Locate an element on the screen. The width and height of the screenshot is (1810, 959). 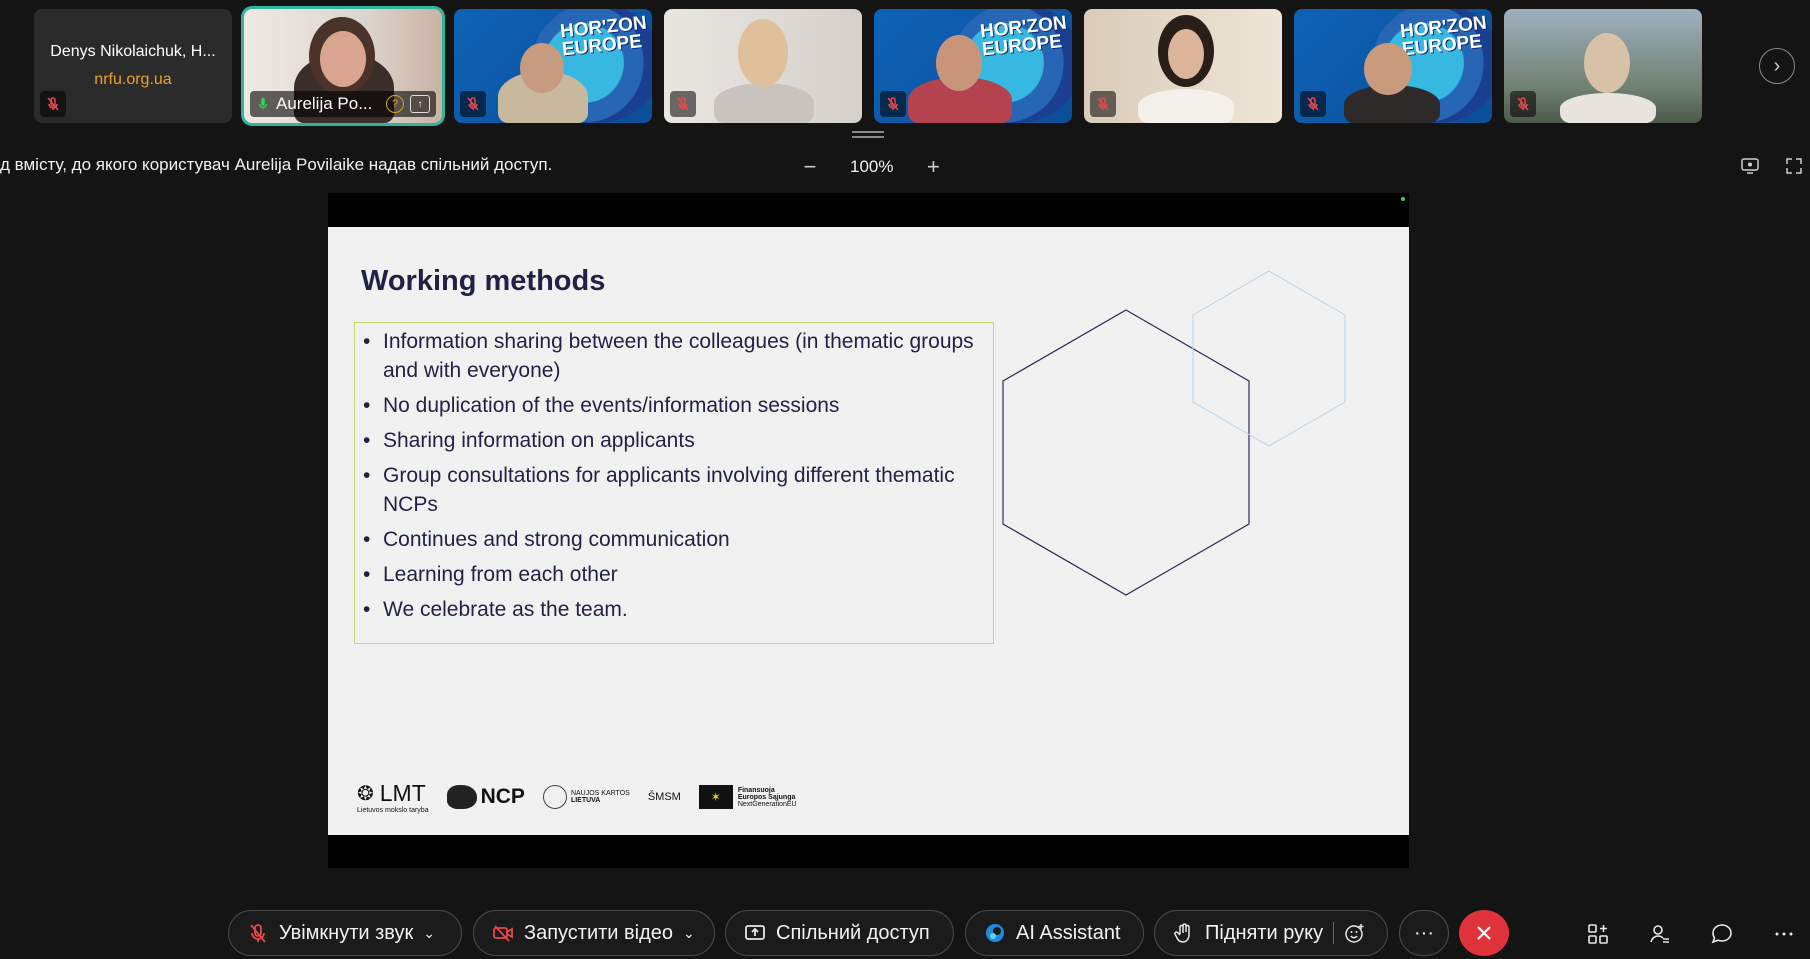
reaction-icon is located at coordinates (1355, 933).